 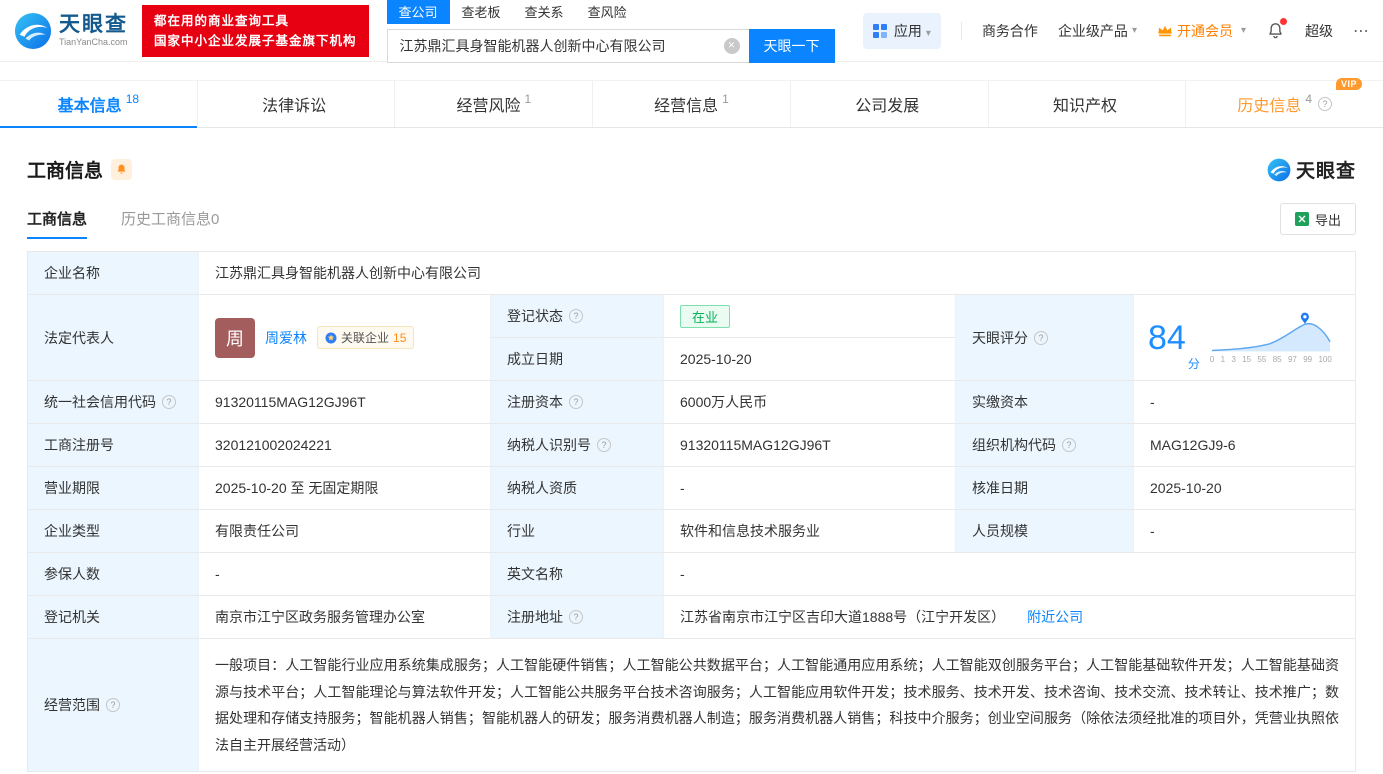 I want to click on field-value-registered-capital: 6000万人民币, so click(x=810, y=402).